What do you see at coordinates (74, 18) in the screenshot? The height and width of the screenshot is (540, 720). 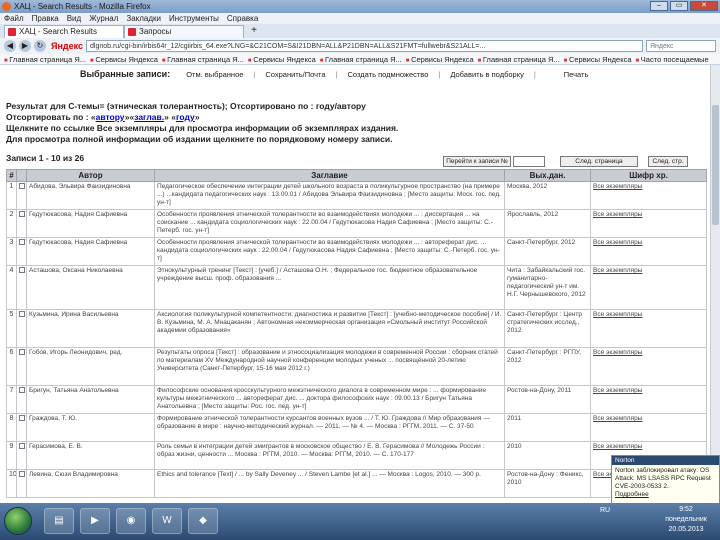 I see `menu-view: Вид` at bounding box center [74, 18].